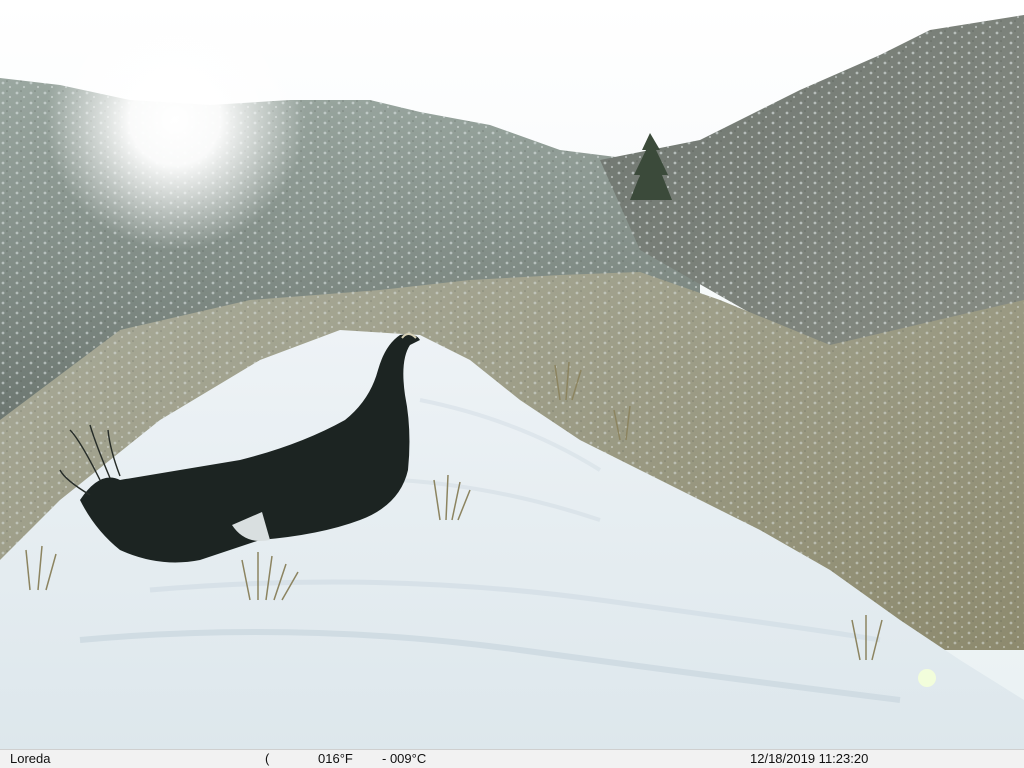 The height and width of the screenshot is (768, 1024). What do you see at coordinates (175, 125) in the screenshot?
I see `sun` at bounding box center [175, 125].